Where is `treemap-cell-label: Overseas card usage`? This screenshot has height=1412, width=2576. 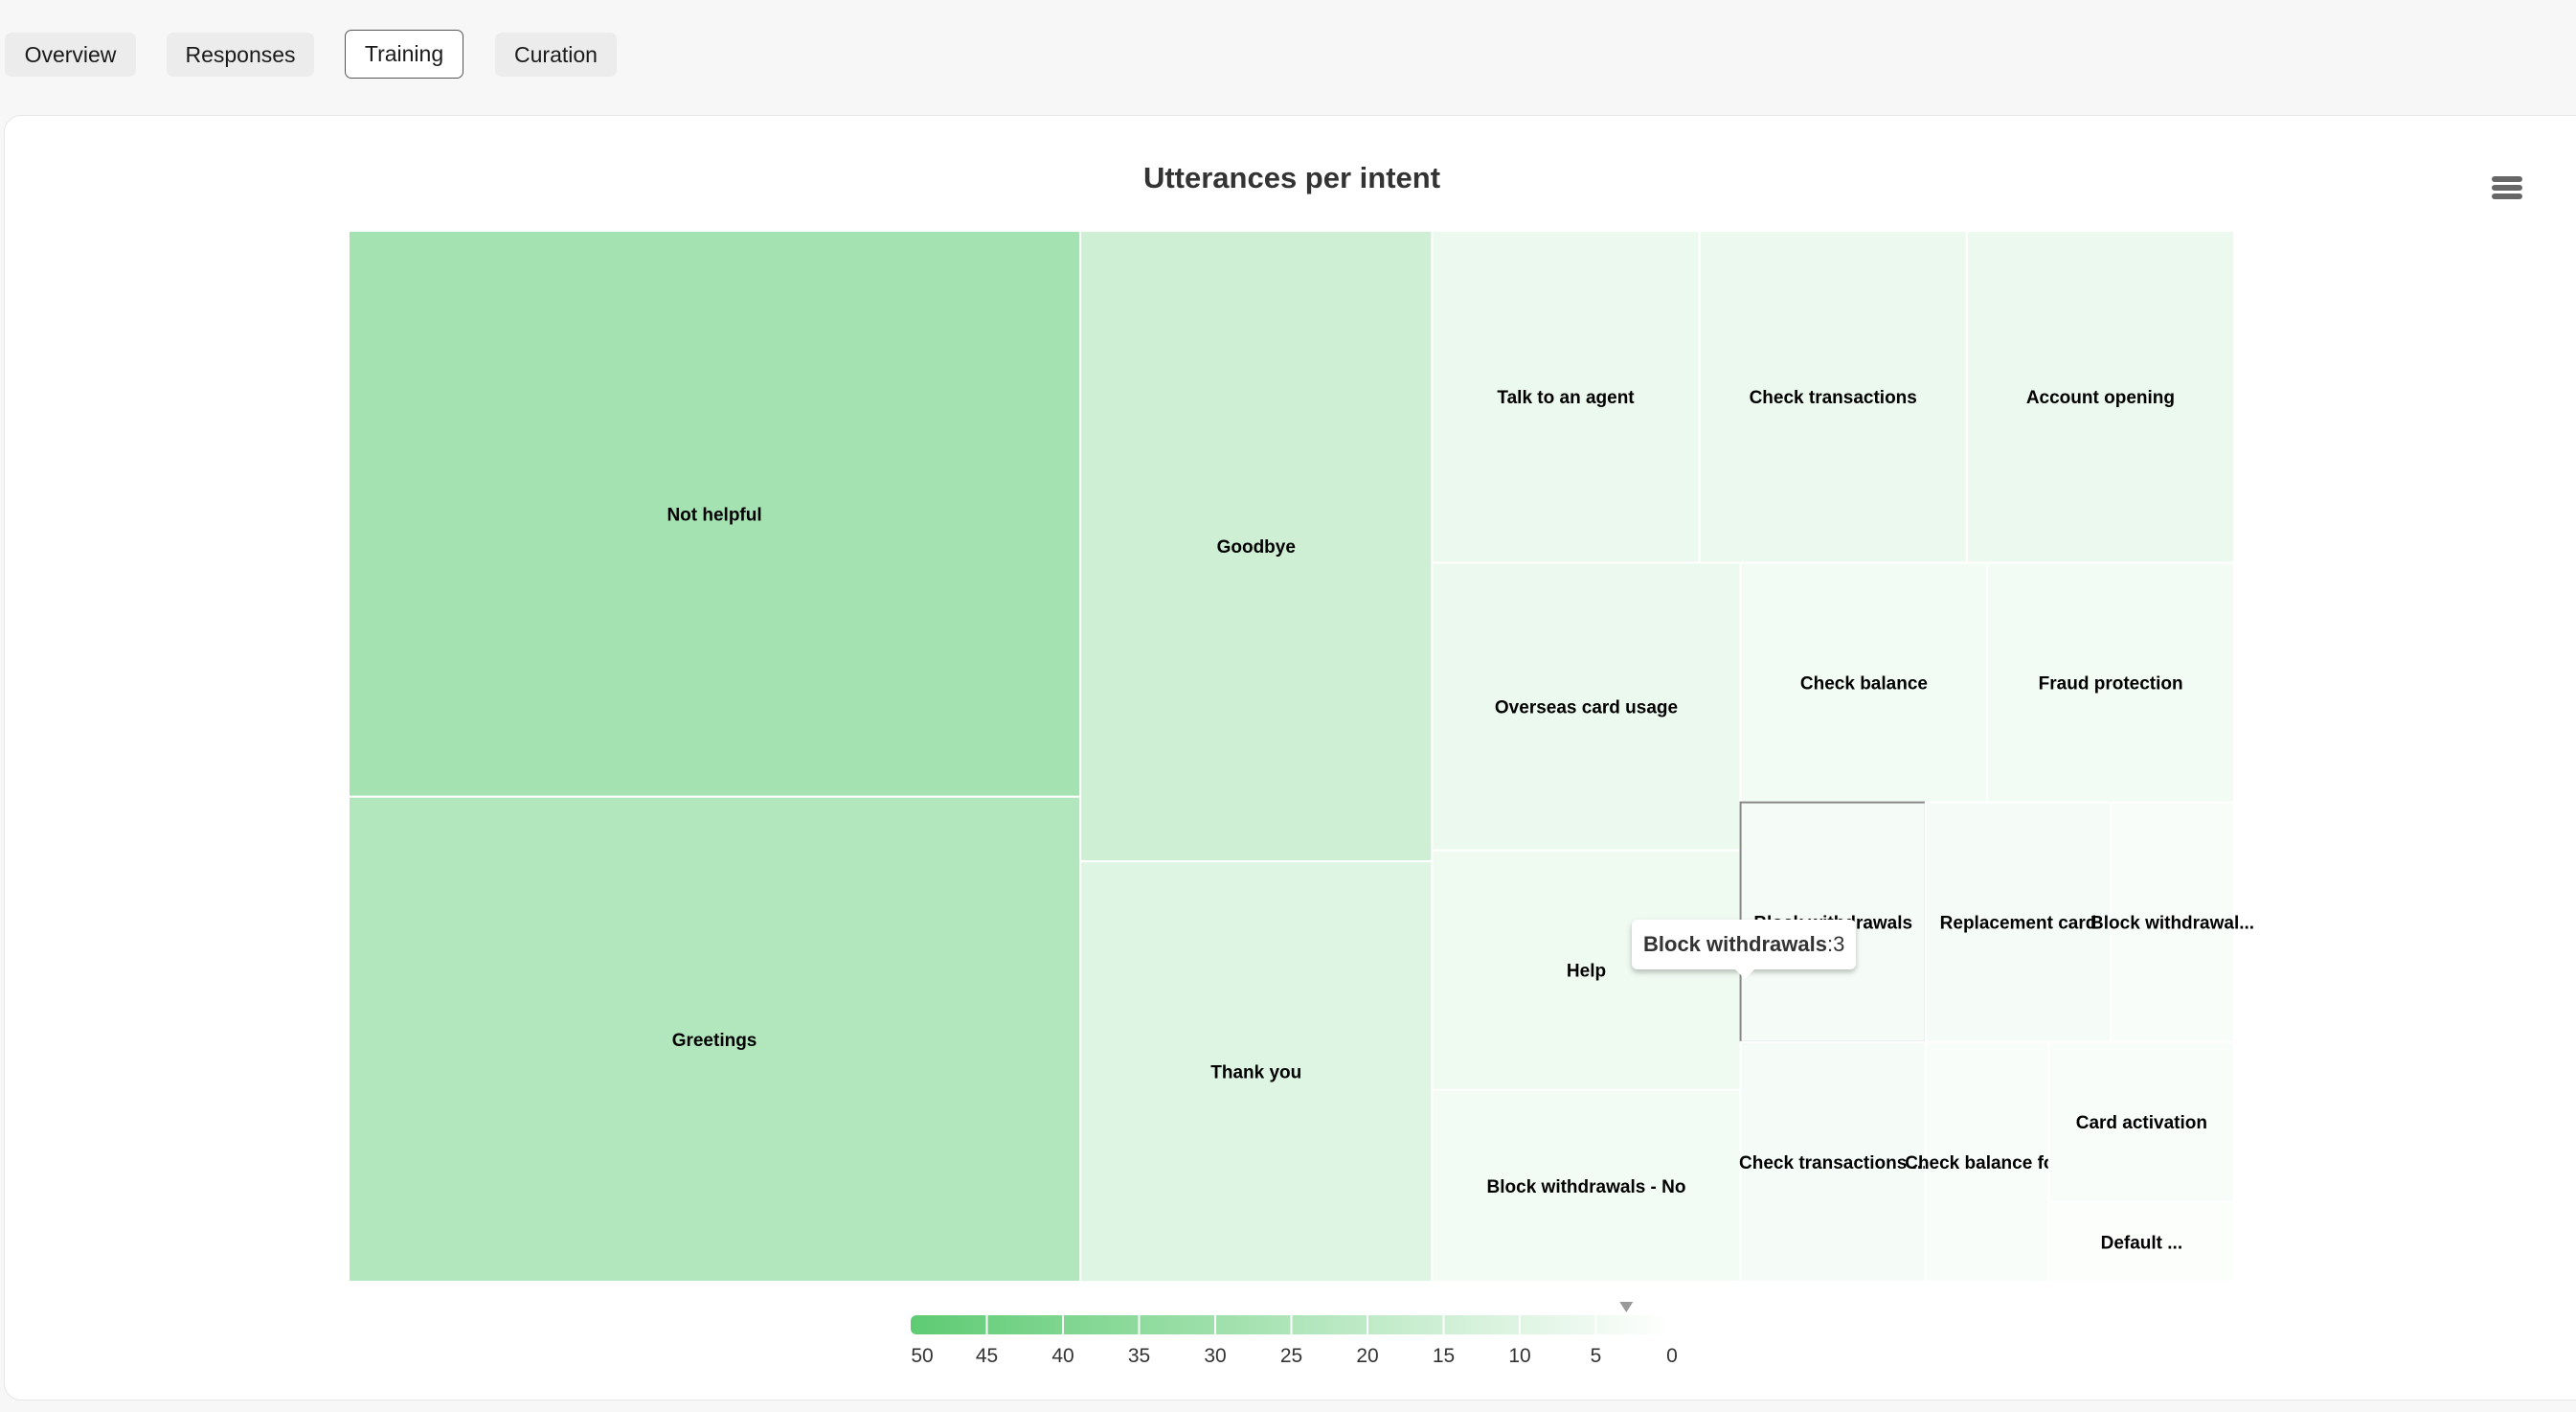 treemap-cell-label: Overseas card usage is located at coordinates (1586, 708).